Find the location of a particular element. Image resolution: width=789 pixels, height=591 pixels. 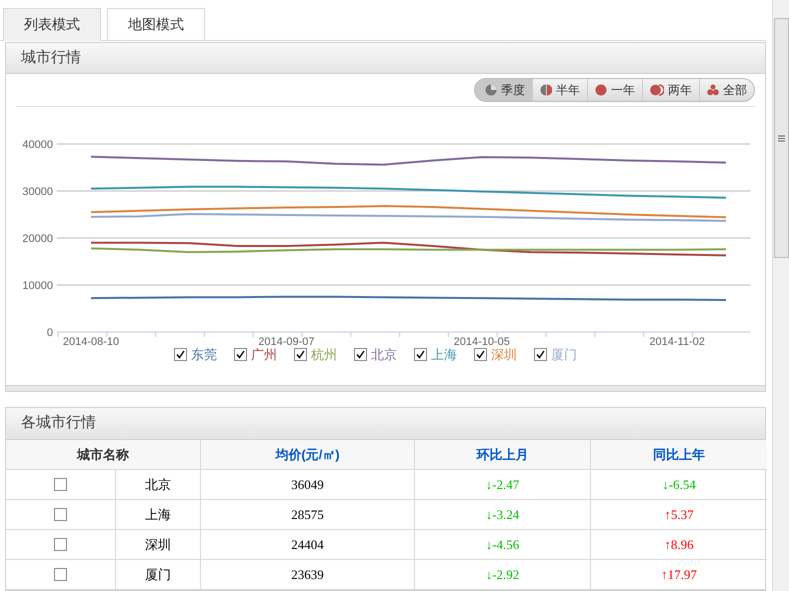

legend-label: 东莞 is located at coordinates (204, 354).